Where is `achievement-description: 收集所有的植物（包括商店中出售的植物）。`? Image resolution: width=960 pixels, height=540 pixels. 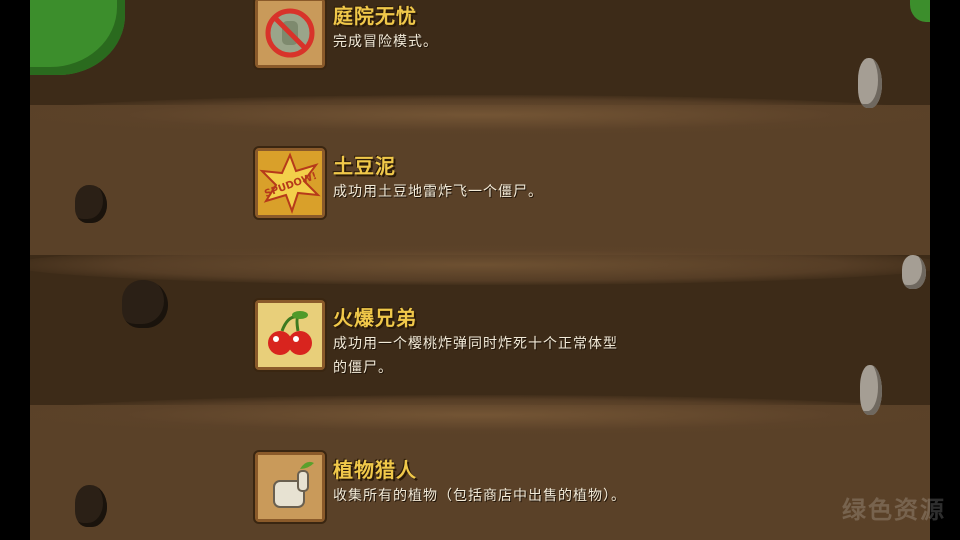 achievement-description: 收集所有的植物（包括商店中出售的植物）。 is located at coordinates (479, 496).